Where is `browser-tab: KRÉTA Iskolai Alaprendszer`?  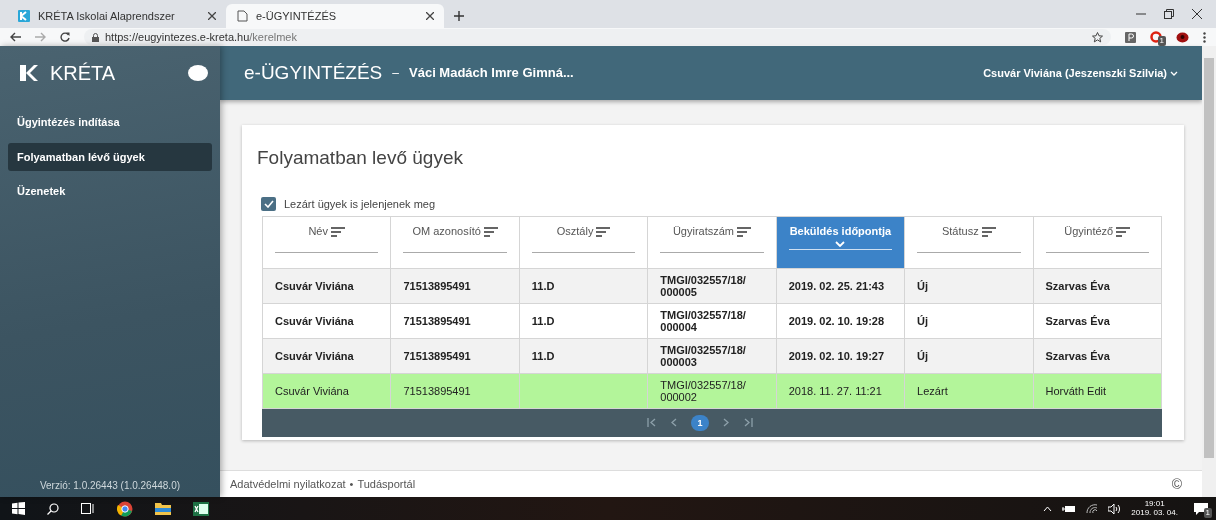
browser-tab: KRÉTA Iskolai Alaprendszer is located at coordinates (117, 16).